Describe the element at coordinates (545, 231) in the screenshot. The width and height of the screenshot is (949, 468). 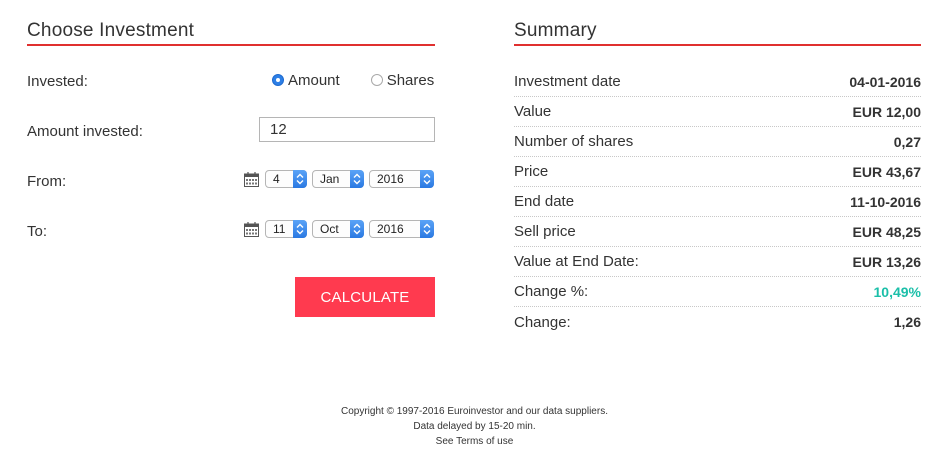
I see `summary-label: Sell price` at that location.